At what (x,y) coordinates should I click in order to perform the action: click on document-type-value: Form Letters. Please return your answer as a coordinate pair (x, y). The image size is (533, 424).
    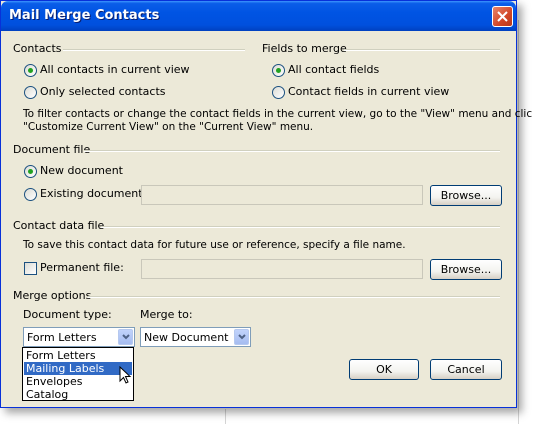
    Looking at the image, I should click on (62, 337).